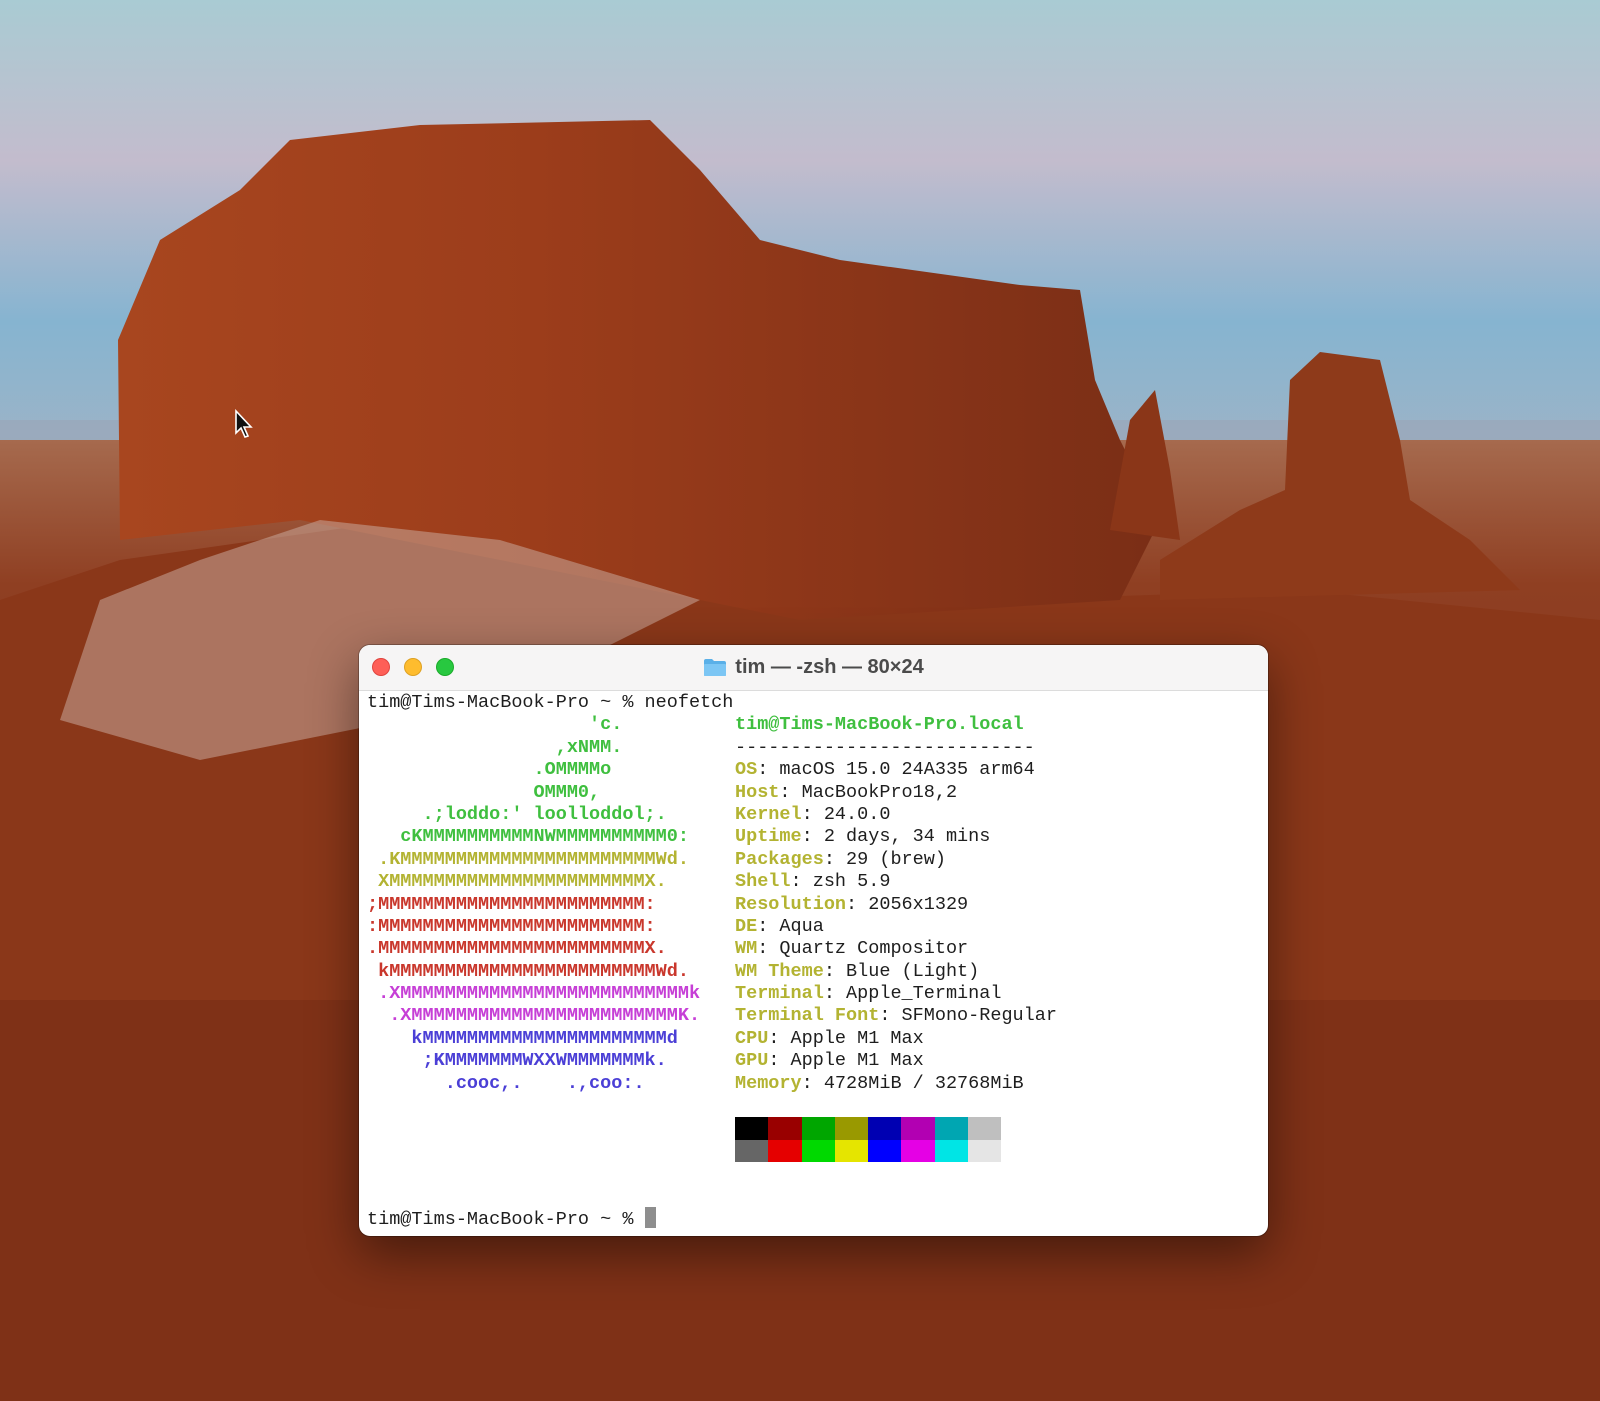  I want to click on info-label: Packages, so click(779, 859).